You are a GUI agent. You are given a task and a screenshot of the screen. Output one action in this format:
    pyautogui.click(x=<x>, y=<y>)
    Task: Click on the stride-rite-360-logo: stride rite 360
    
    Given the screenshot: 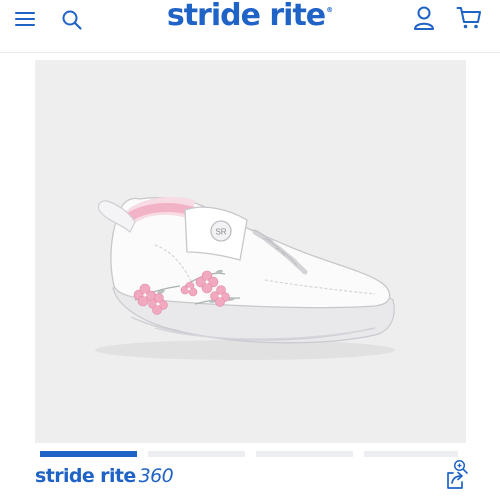 What is the action you would take?
    pyautogui.click(x=104, y=476)
    